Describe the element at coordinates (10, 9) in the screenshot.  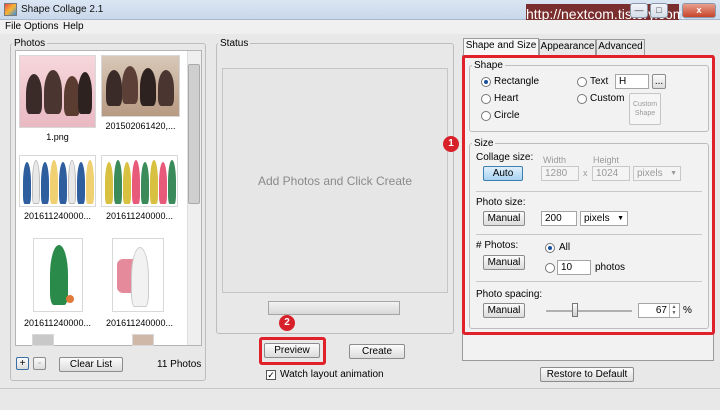
I see `app-icon` at that location.